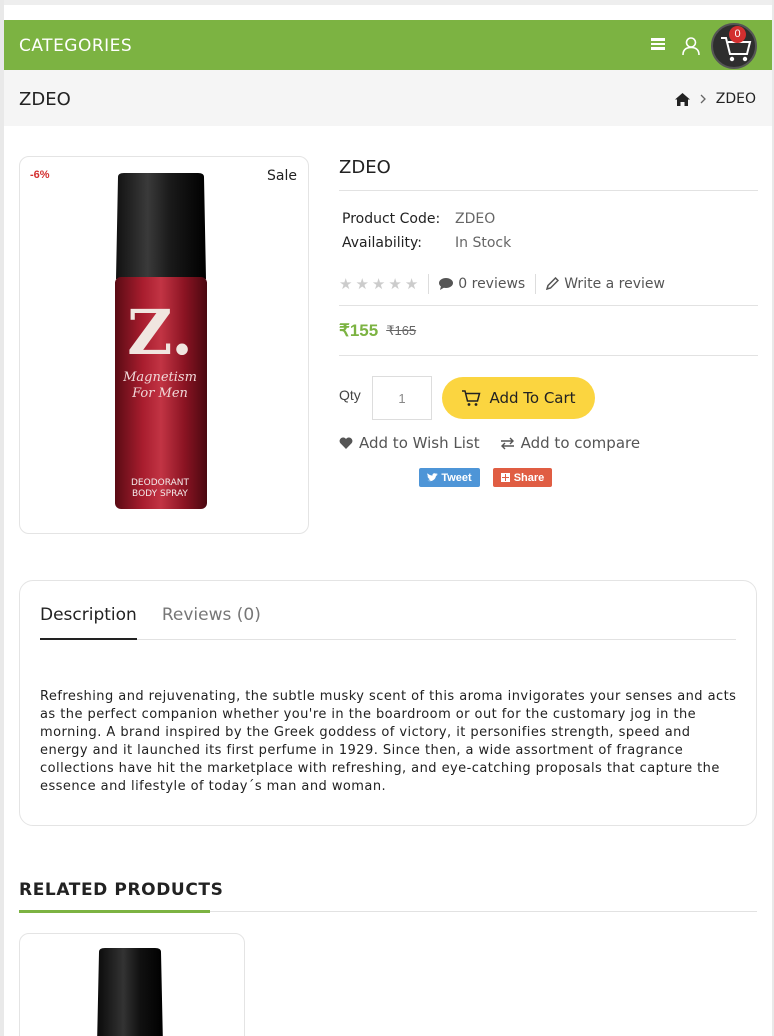 This screenshot has height=1036, width=774. What do you see at coordinates (388, 98) in the screenshot?
I see `breadcrumb-bar: ZDEO ZDEO` at bounding box center [388, 98].